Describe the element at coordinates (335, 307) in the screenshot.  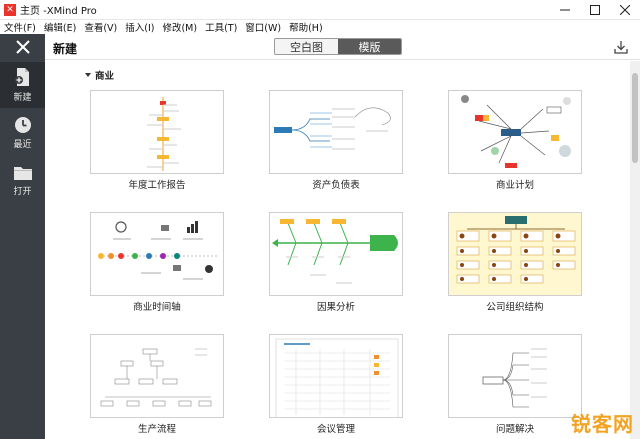
I see `template-label: 因果分析` at that location.